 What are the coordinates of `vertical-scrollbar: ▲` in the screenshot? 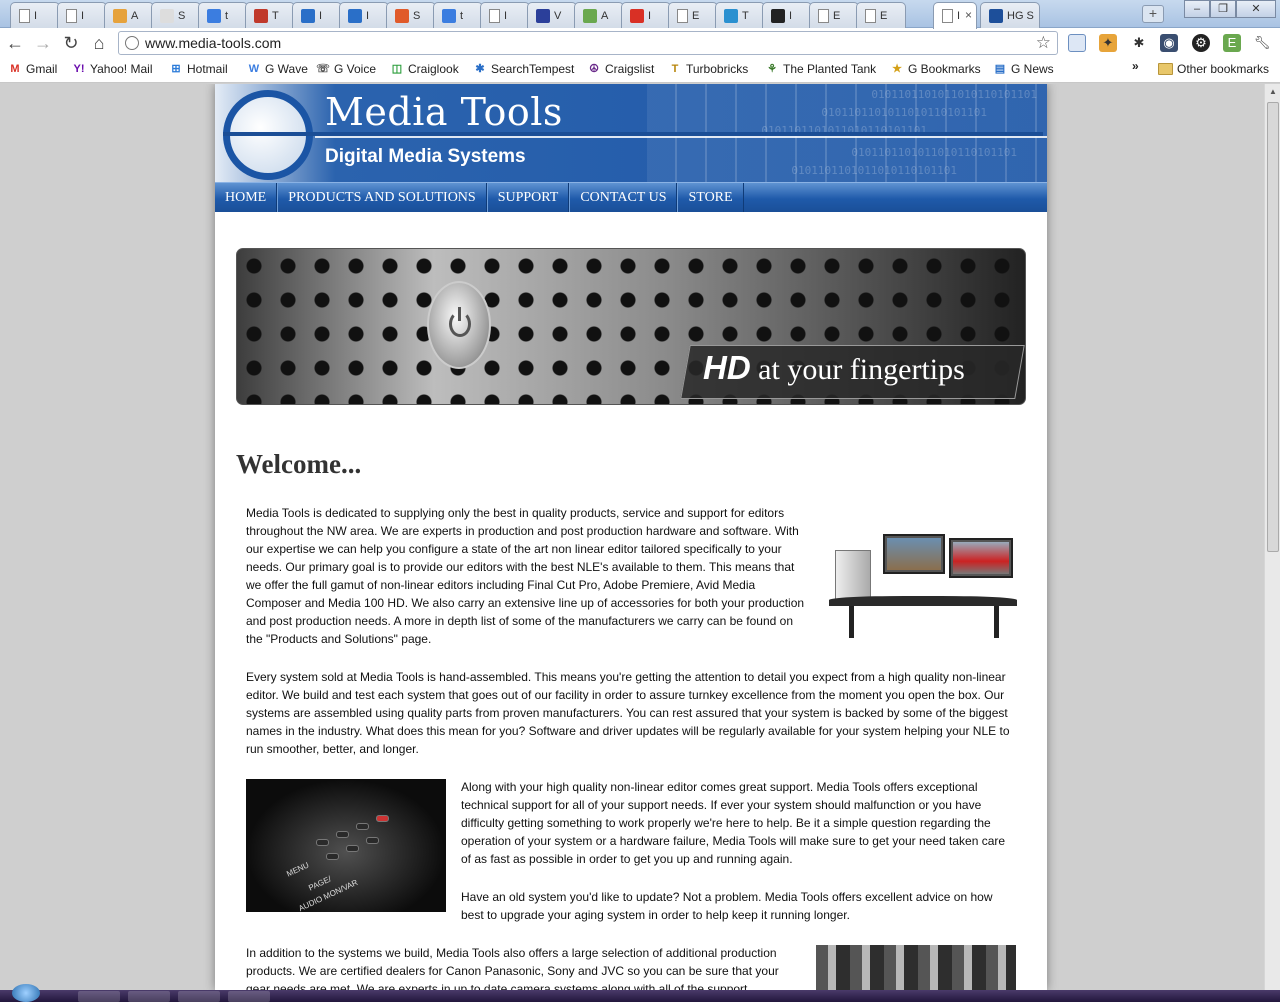 It's located at (1272, 537).